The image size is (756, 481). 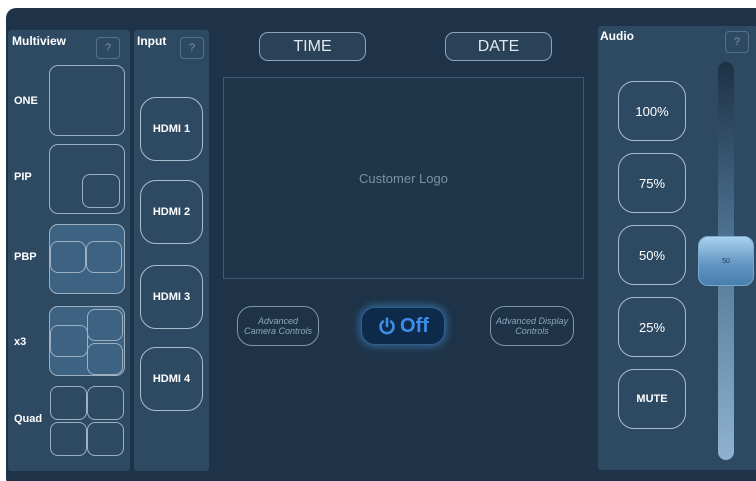 I want to click on quad-tl-icon, so click(x=68, y=403).